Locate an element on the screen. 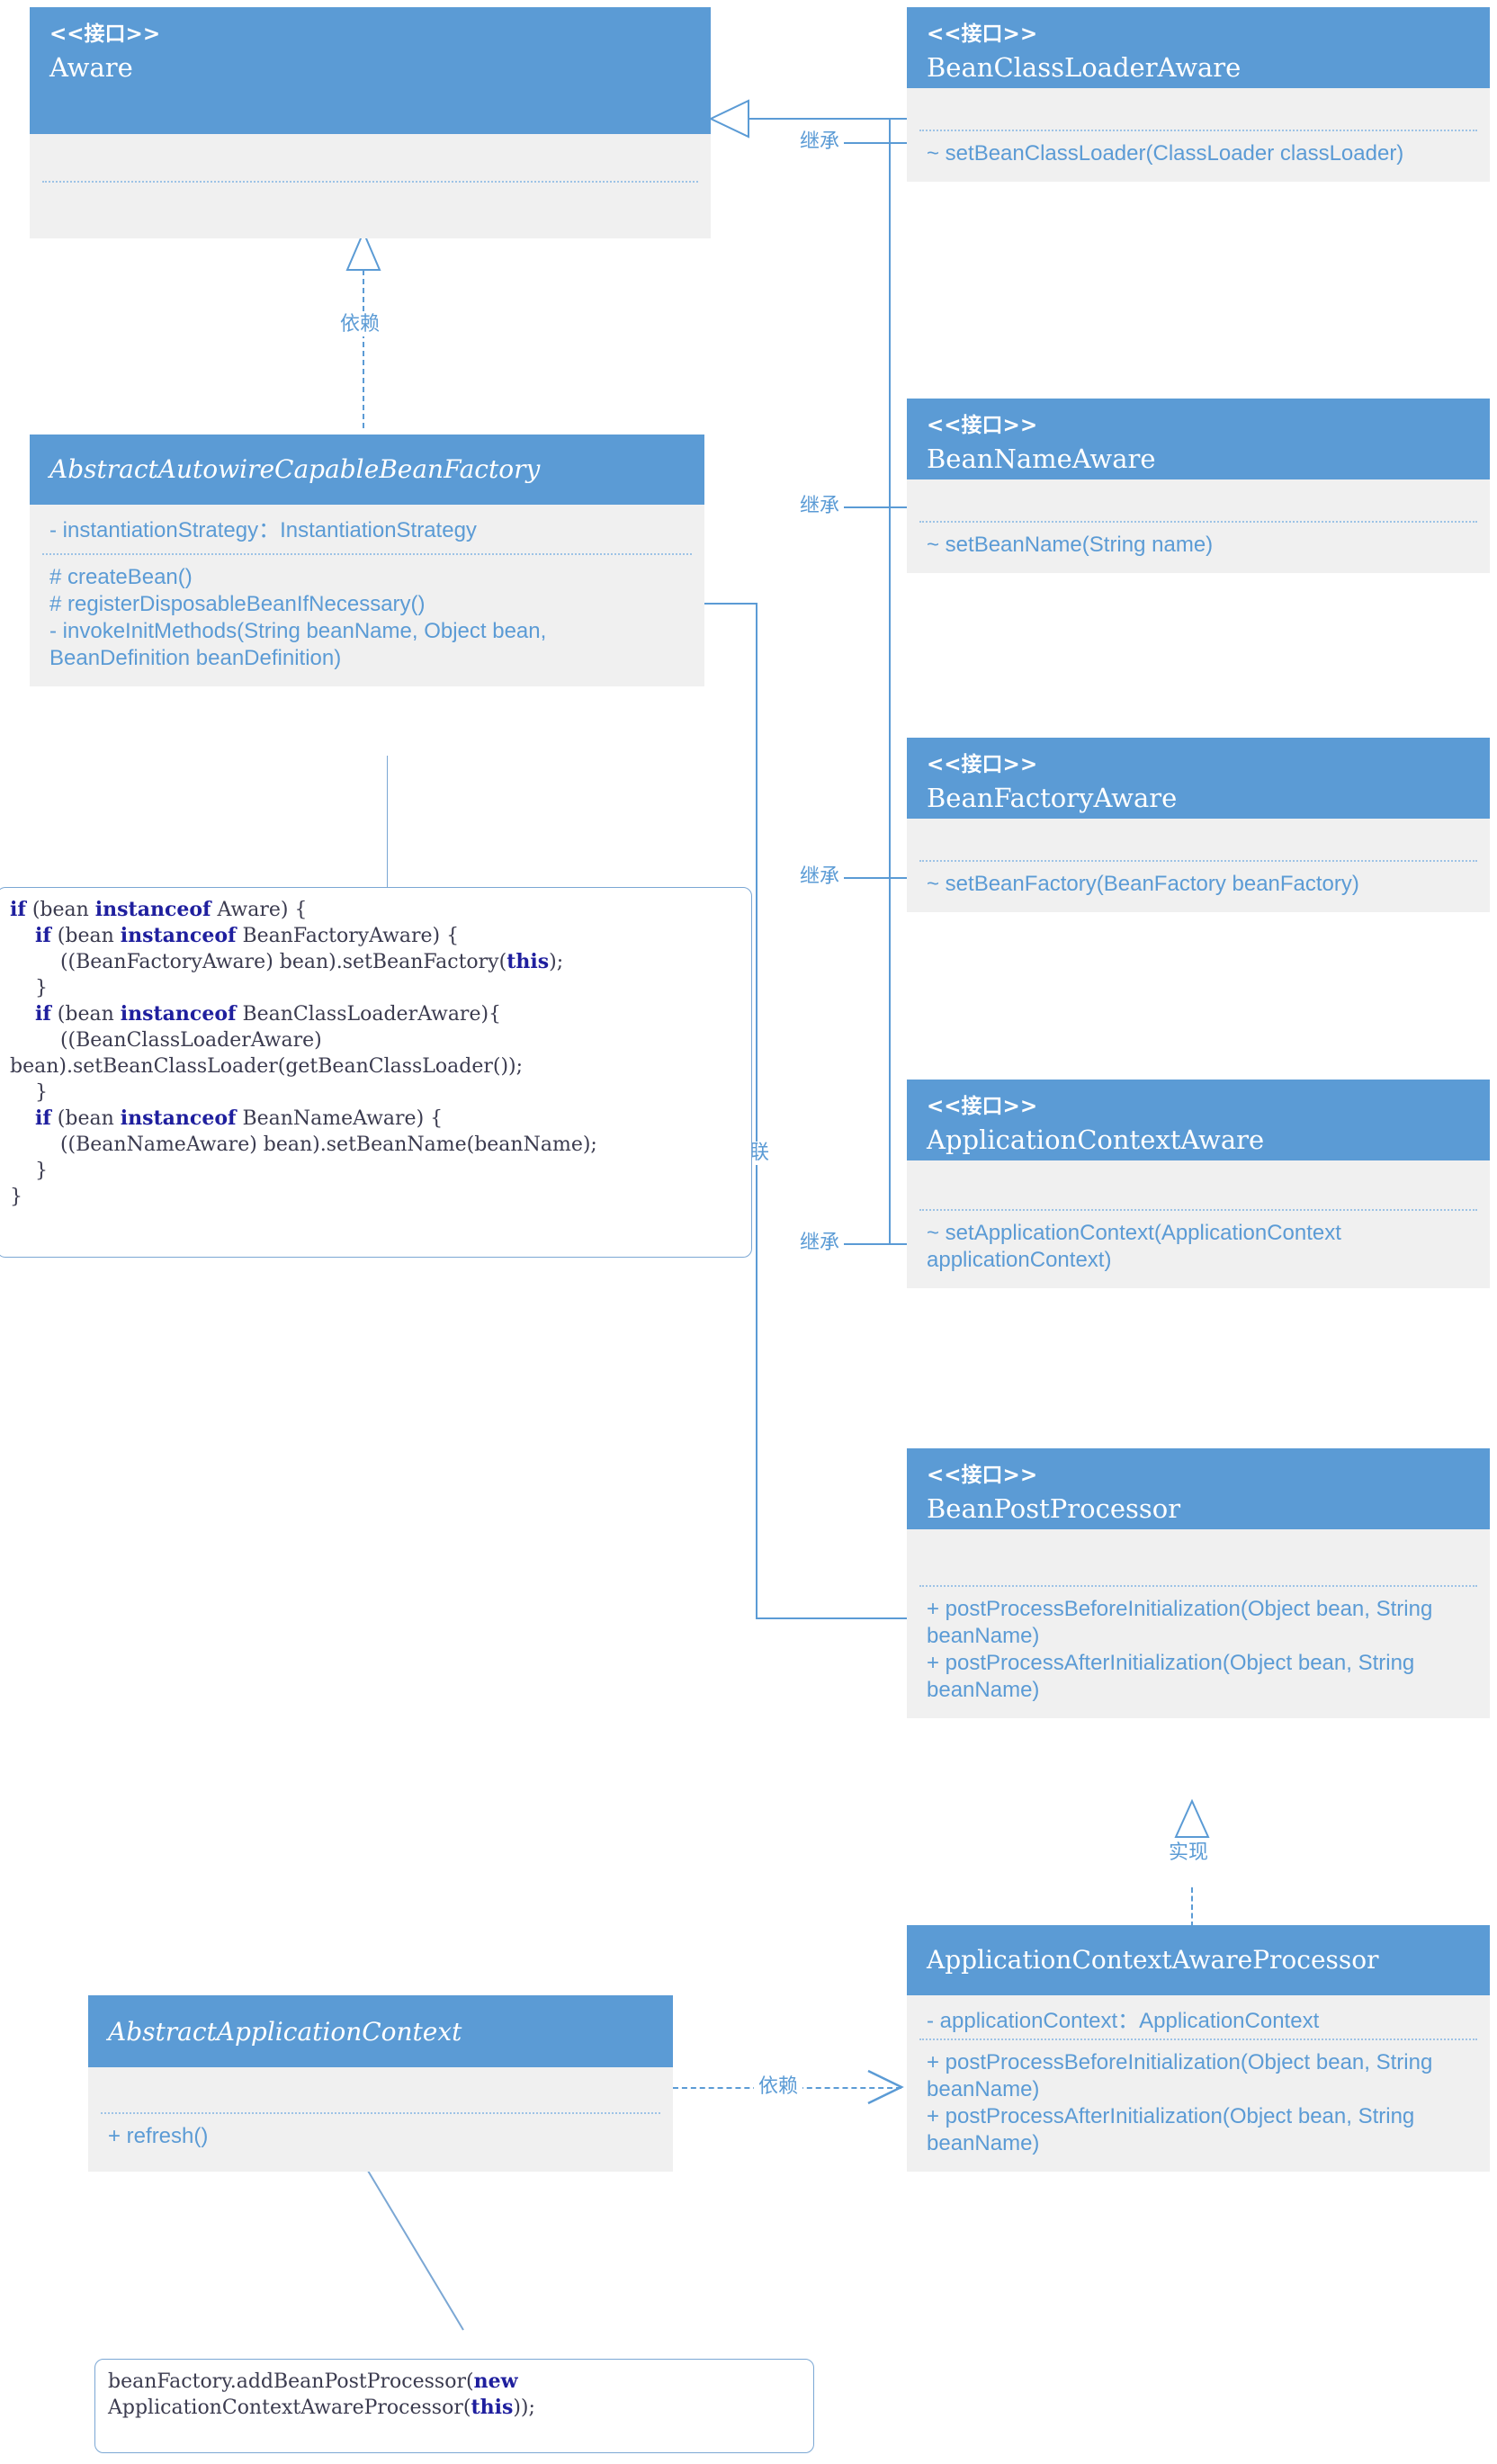  code-text: beanFactory.addBeanPostProcessor( is located at coordinates (291, 2381).